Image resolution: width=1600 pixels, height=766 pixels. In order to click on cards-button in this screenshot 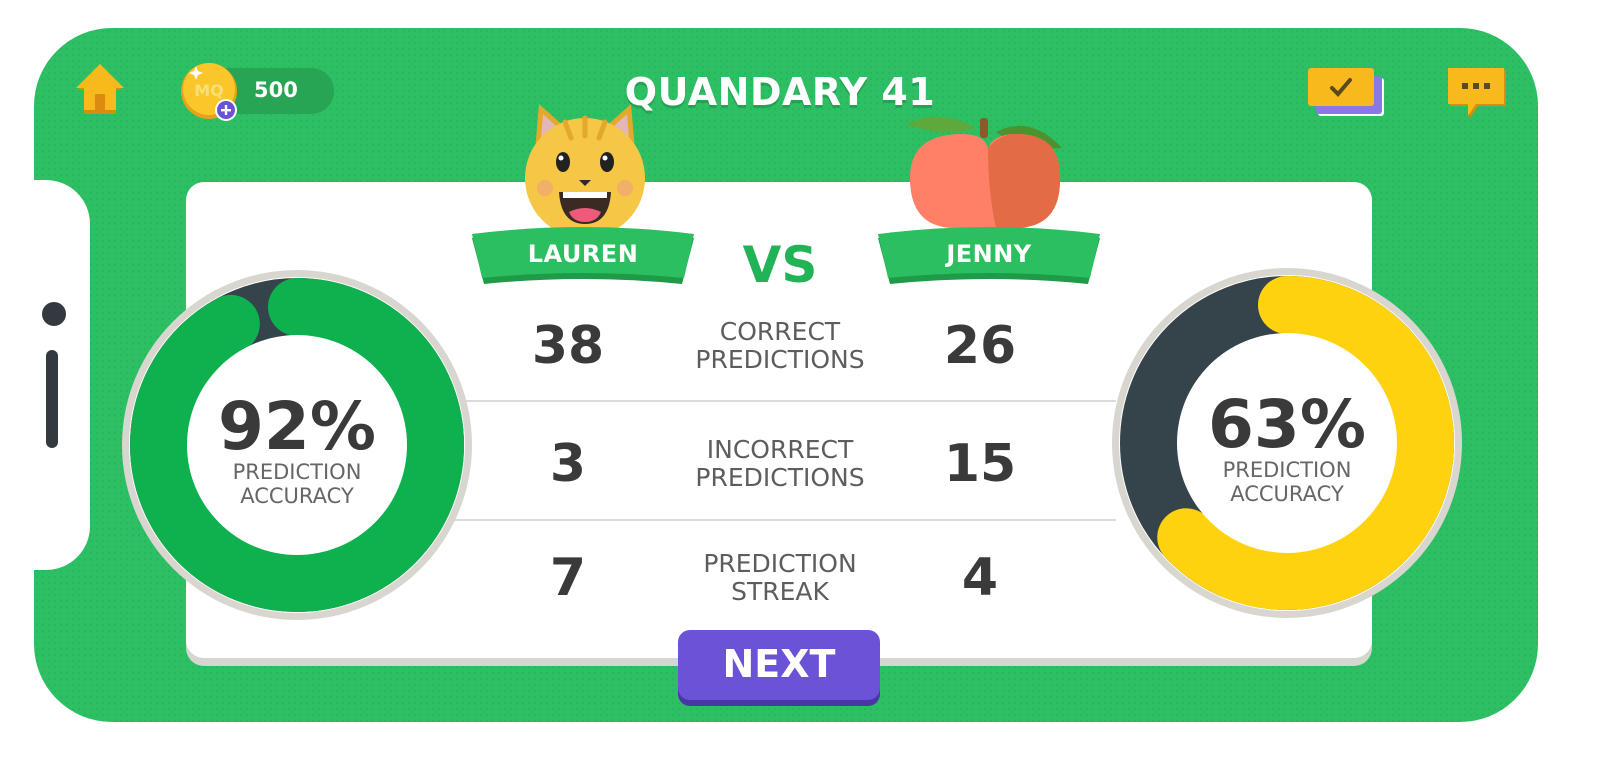, I will do `click(1347, 93)`.